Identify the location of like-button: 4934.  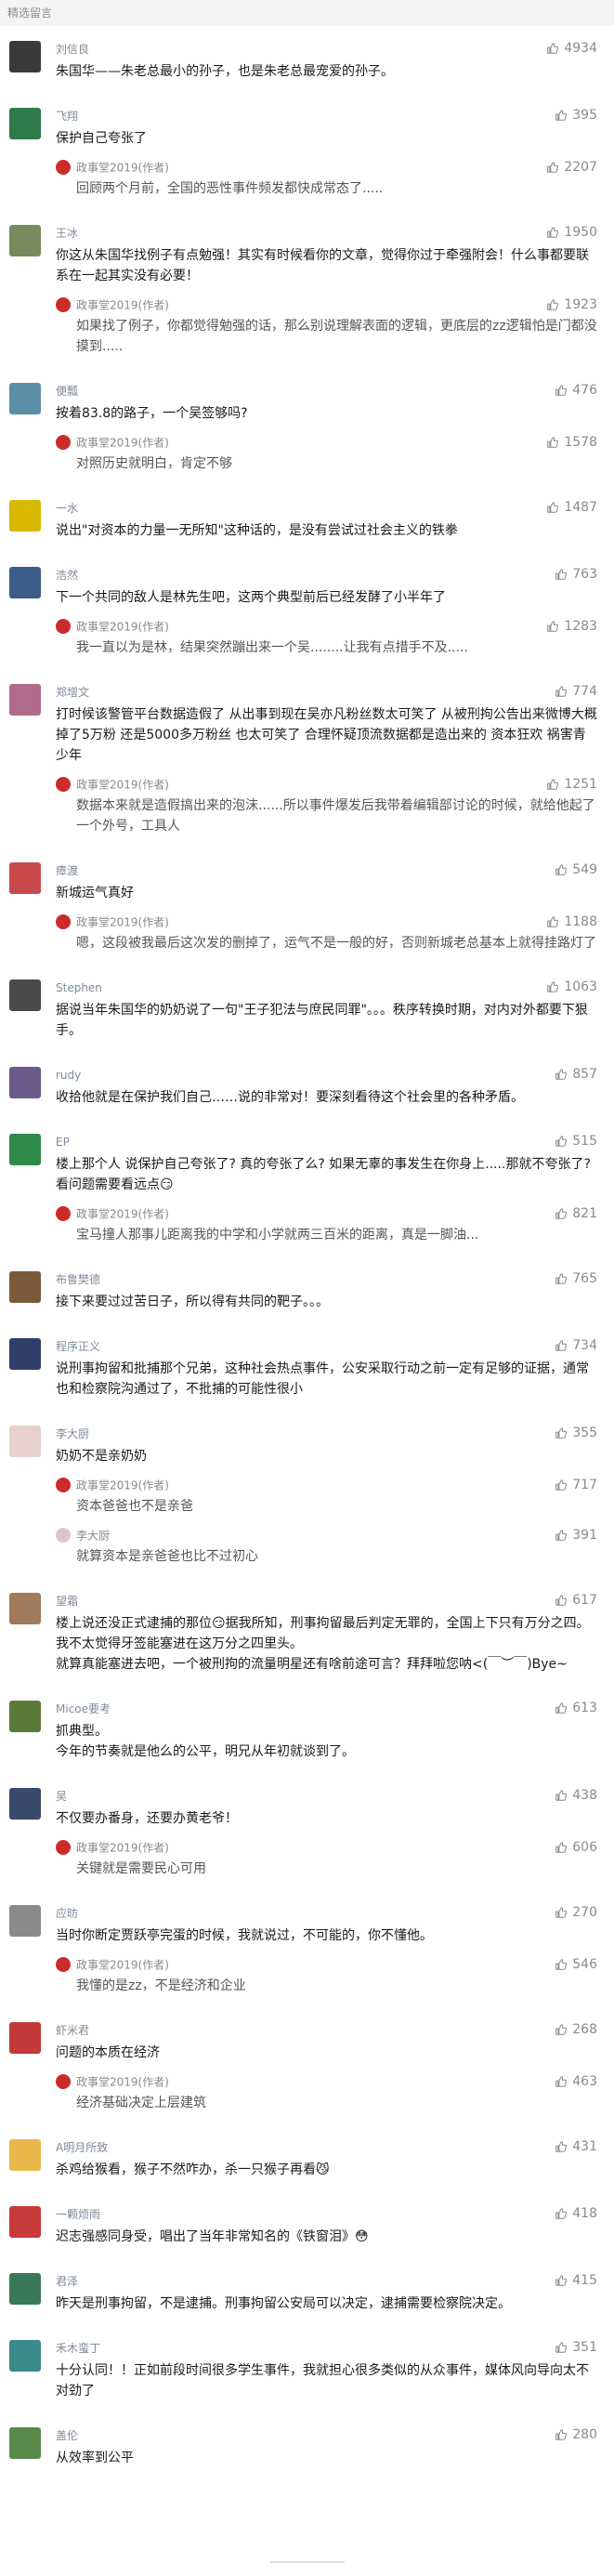
(571, 48).